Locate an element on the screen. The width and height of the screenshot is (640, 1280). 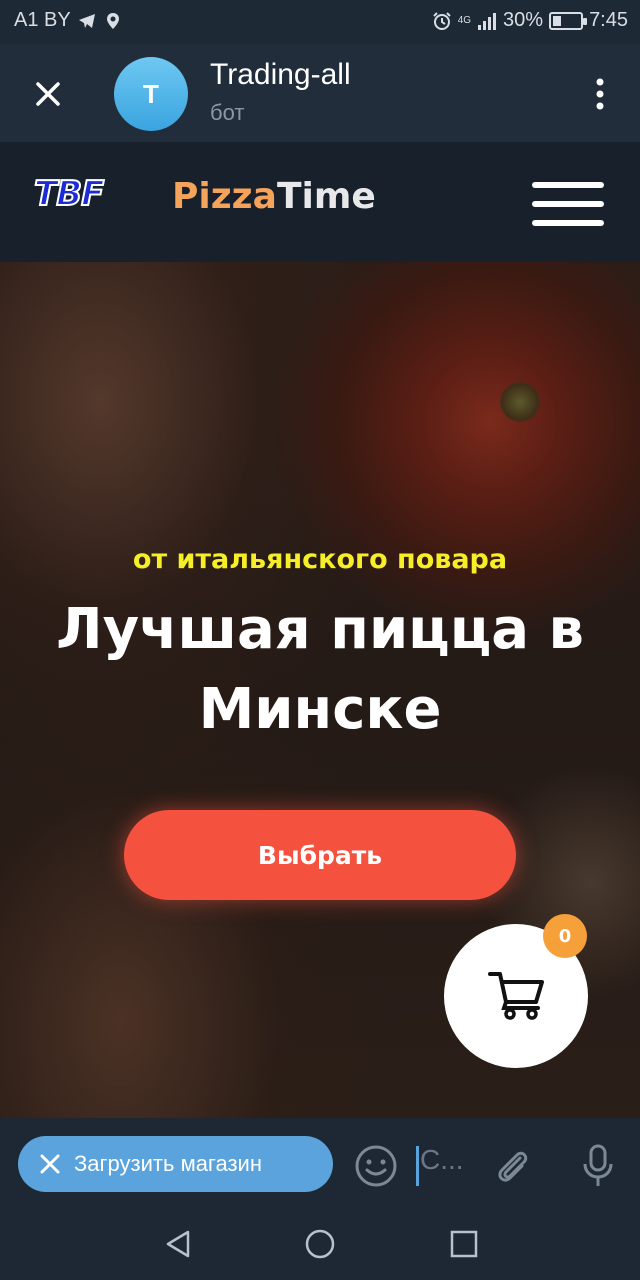
recent-apps-icon is located at coordinates (464, 1244).